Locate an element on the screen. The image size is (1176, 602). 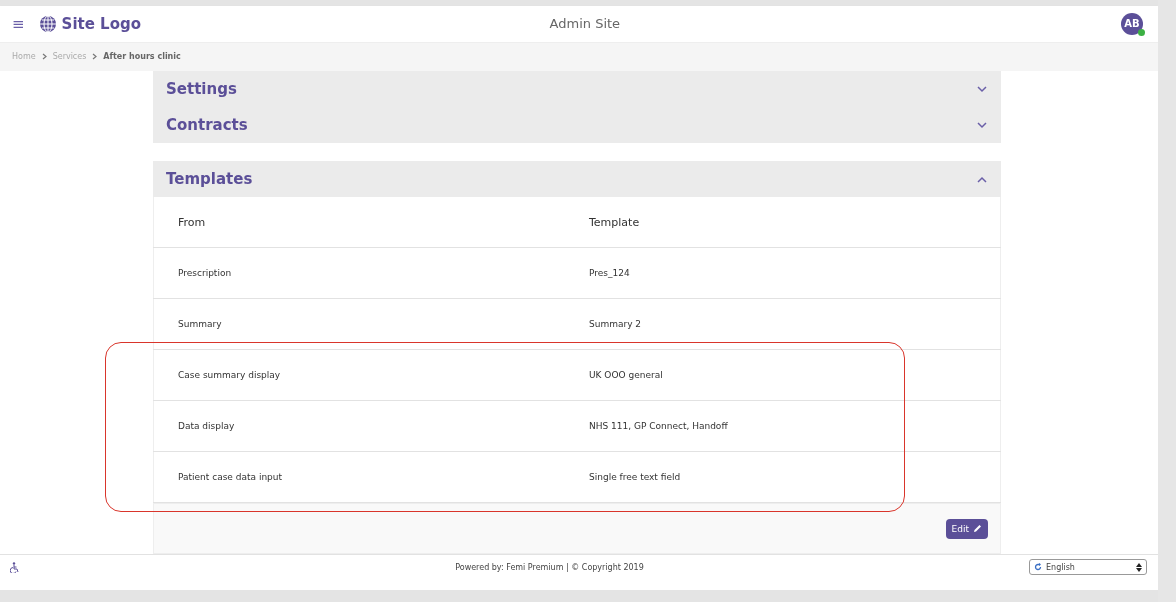
column-header: From is located at coordinates (371, 222).